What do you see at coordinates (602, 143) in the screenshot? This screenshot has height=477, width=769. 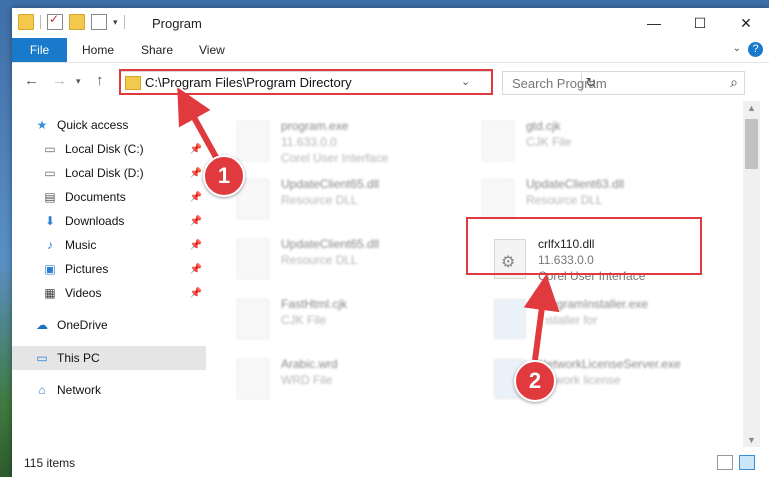 I see `list-item: gtd.cjk CJK File` at bounding box center [602, 143].